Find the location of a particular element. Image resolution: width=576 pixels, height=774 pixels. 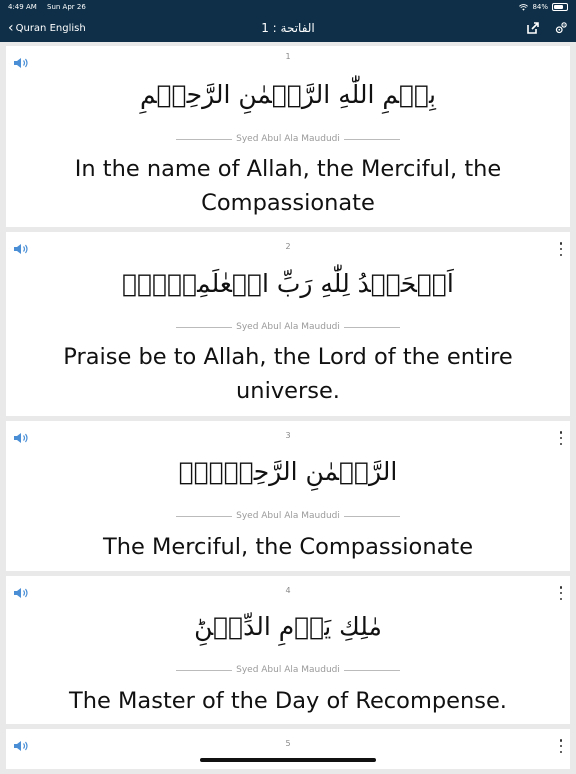

arabic-text: الرَّحۡمٰنِ الرَّحِيۡمِۙ is located at coordinates (288, 471).